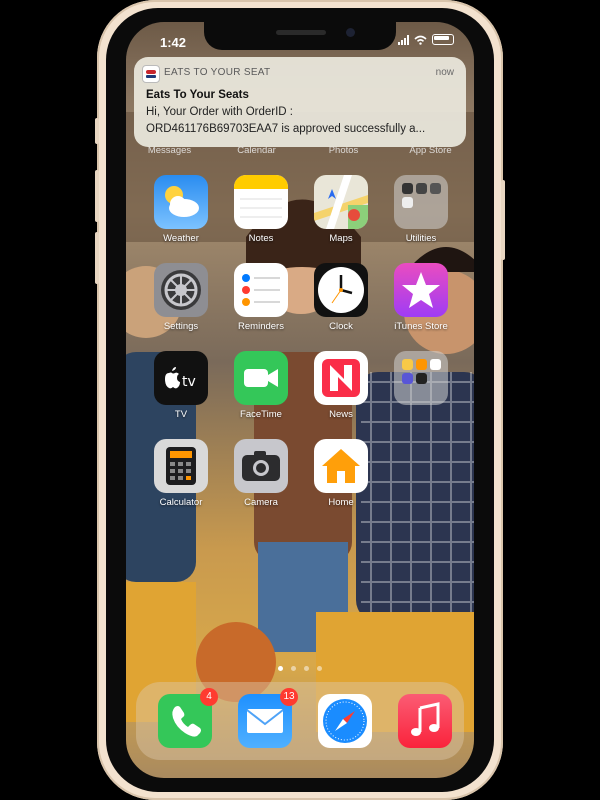 The height and width of the screenshot is (800, 600). Describe the element at coordinates (181, 378) in the screenshot. I see `apple-tv-icon: tv` at that location.